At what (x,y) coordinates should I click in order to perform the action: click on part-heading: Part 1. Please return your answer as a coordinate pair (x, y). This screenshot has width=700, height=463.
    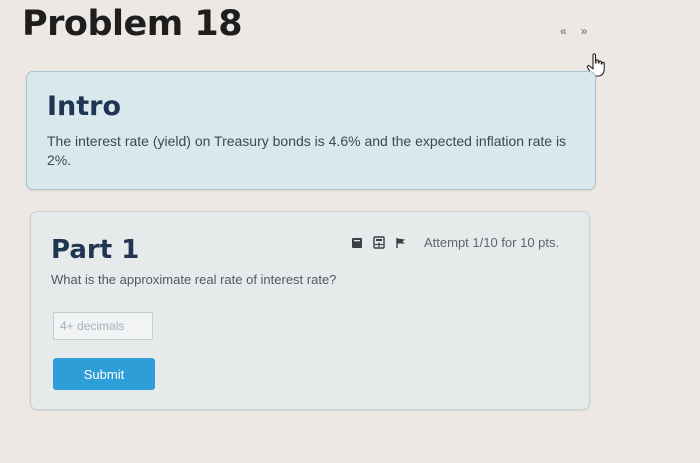
    Looking at the image, I should click on (95, 250).